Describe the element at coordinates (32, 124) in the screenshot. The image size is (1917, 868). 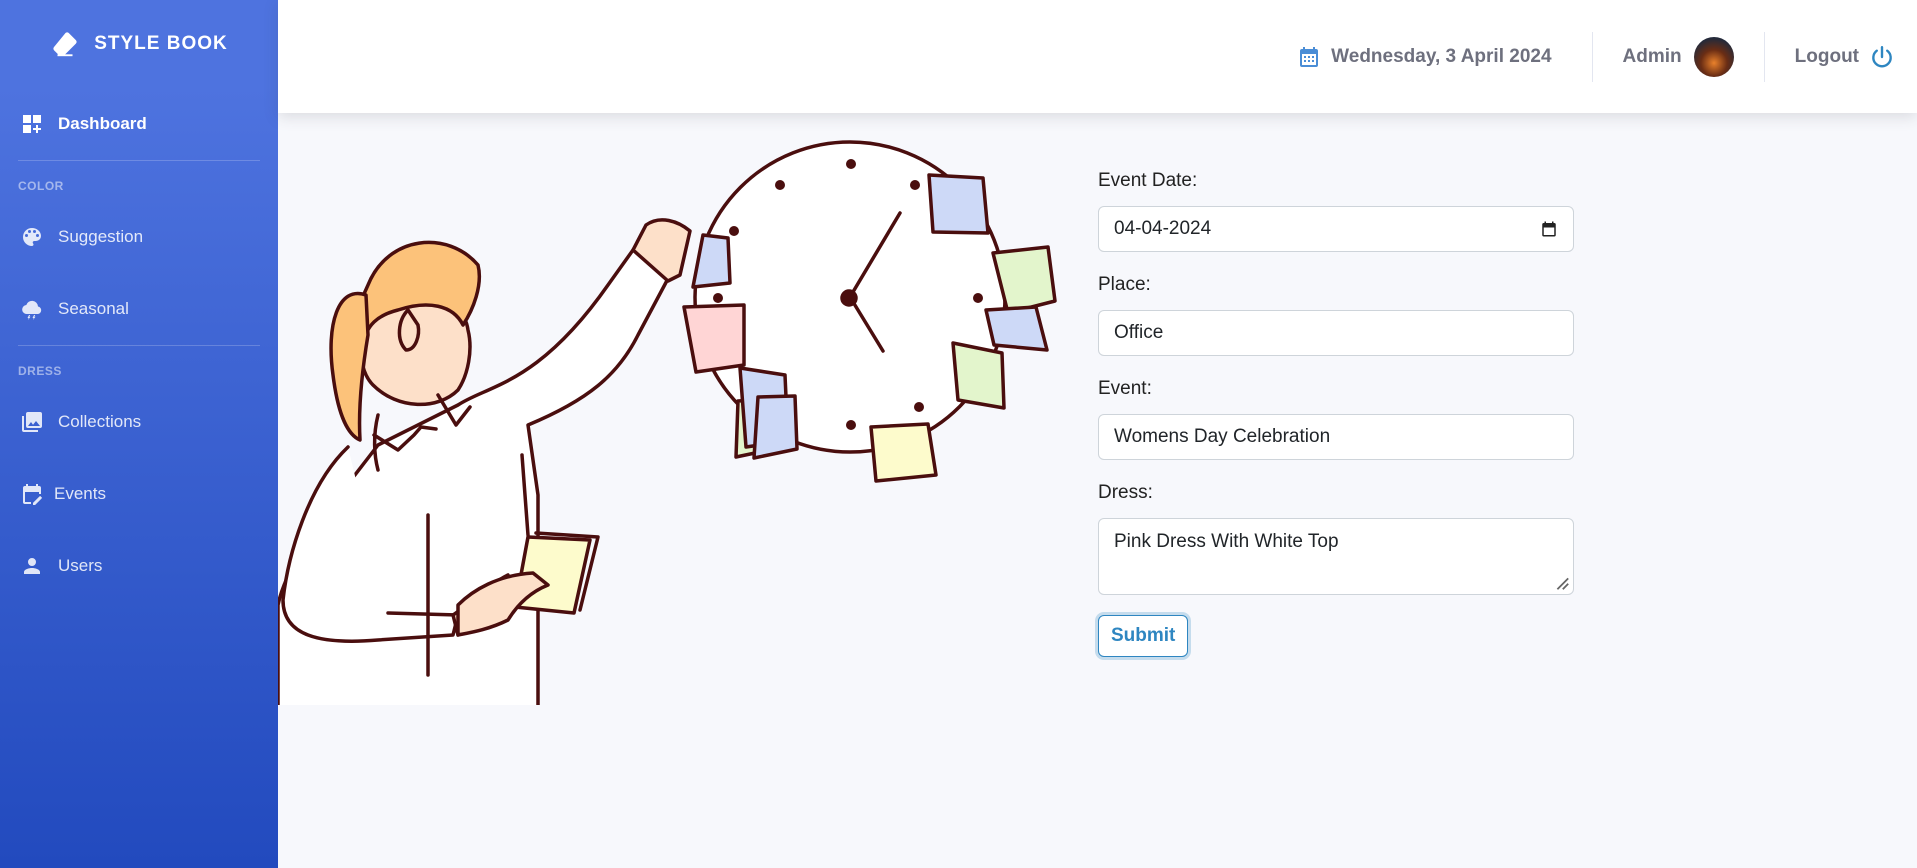
I see `dashboard-add-icon` at that location.